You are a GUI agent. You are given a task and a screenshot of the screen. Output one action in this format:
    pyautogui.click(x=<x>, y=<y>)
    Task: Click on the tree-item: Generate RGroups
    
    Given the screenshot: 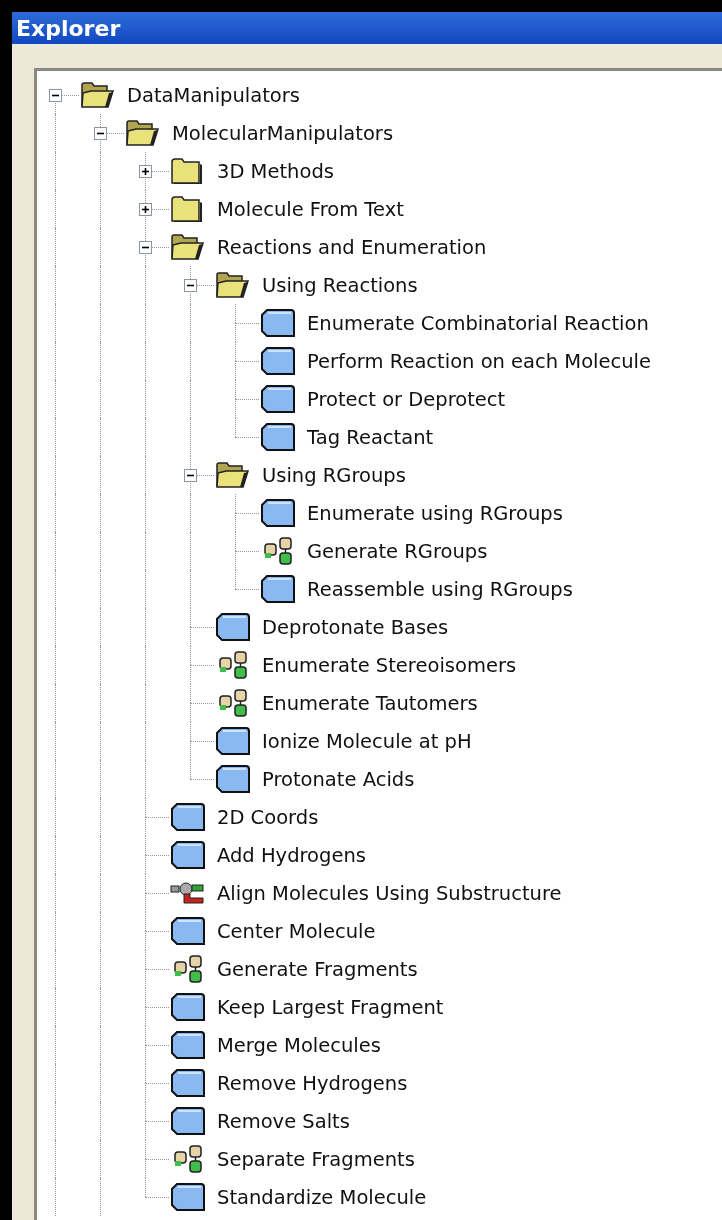 What is the action you would take?
    pyautogui.click(x=397, y=551)
    